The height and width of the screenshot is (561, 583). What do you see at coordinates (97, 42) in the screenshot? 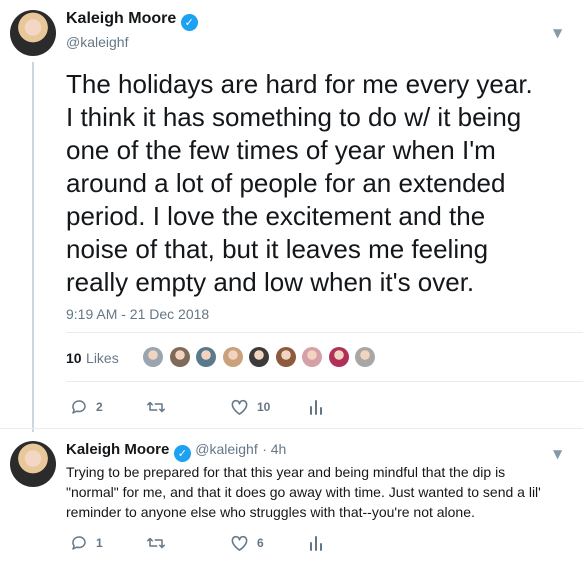
I see `author-handle: @kaleighf` at bounding box center [97, 42].